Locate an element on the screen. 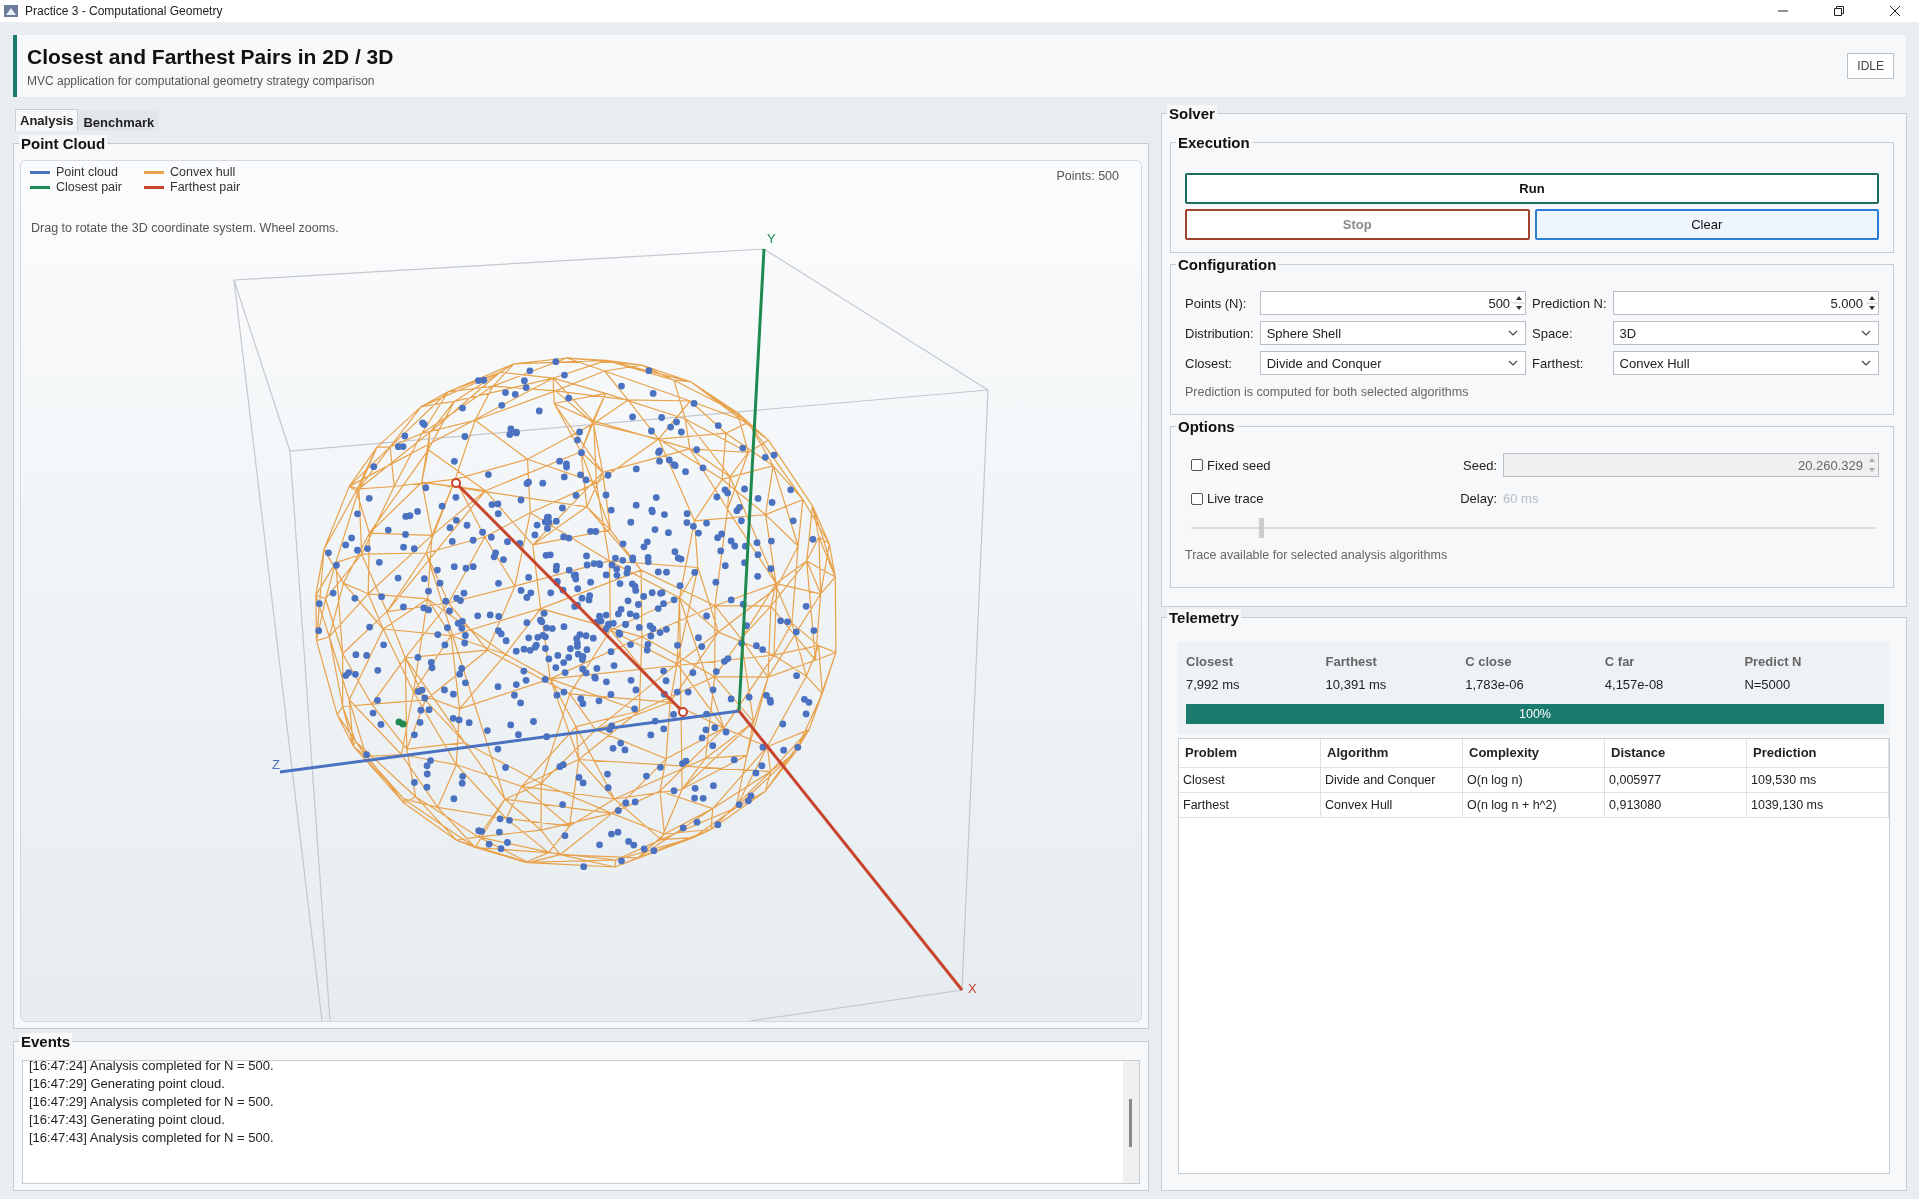 The width and height of the screenshot is (1919, 1199). log-line: [16:47:43] Generating point cloud. is located at coordinates (127, 1120).